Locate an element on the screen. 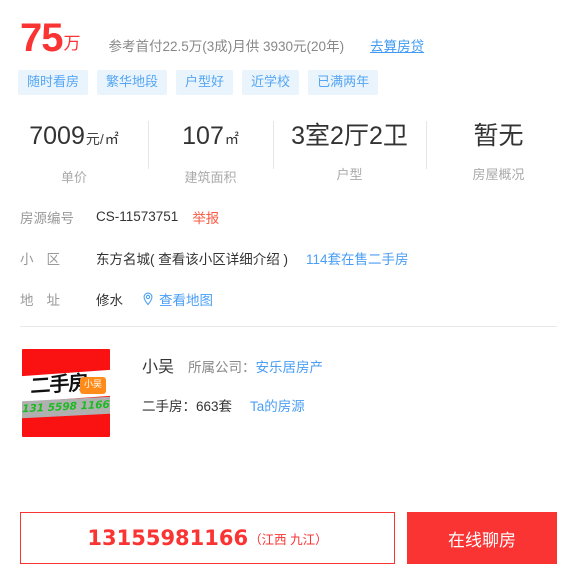  stat-number: 7009 is located at coordinates (57, 136).